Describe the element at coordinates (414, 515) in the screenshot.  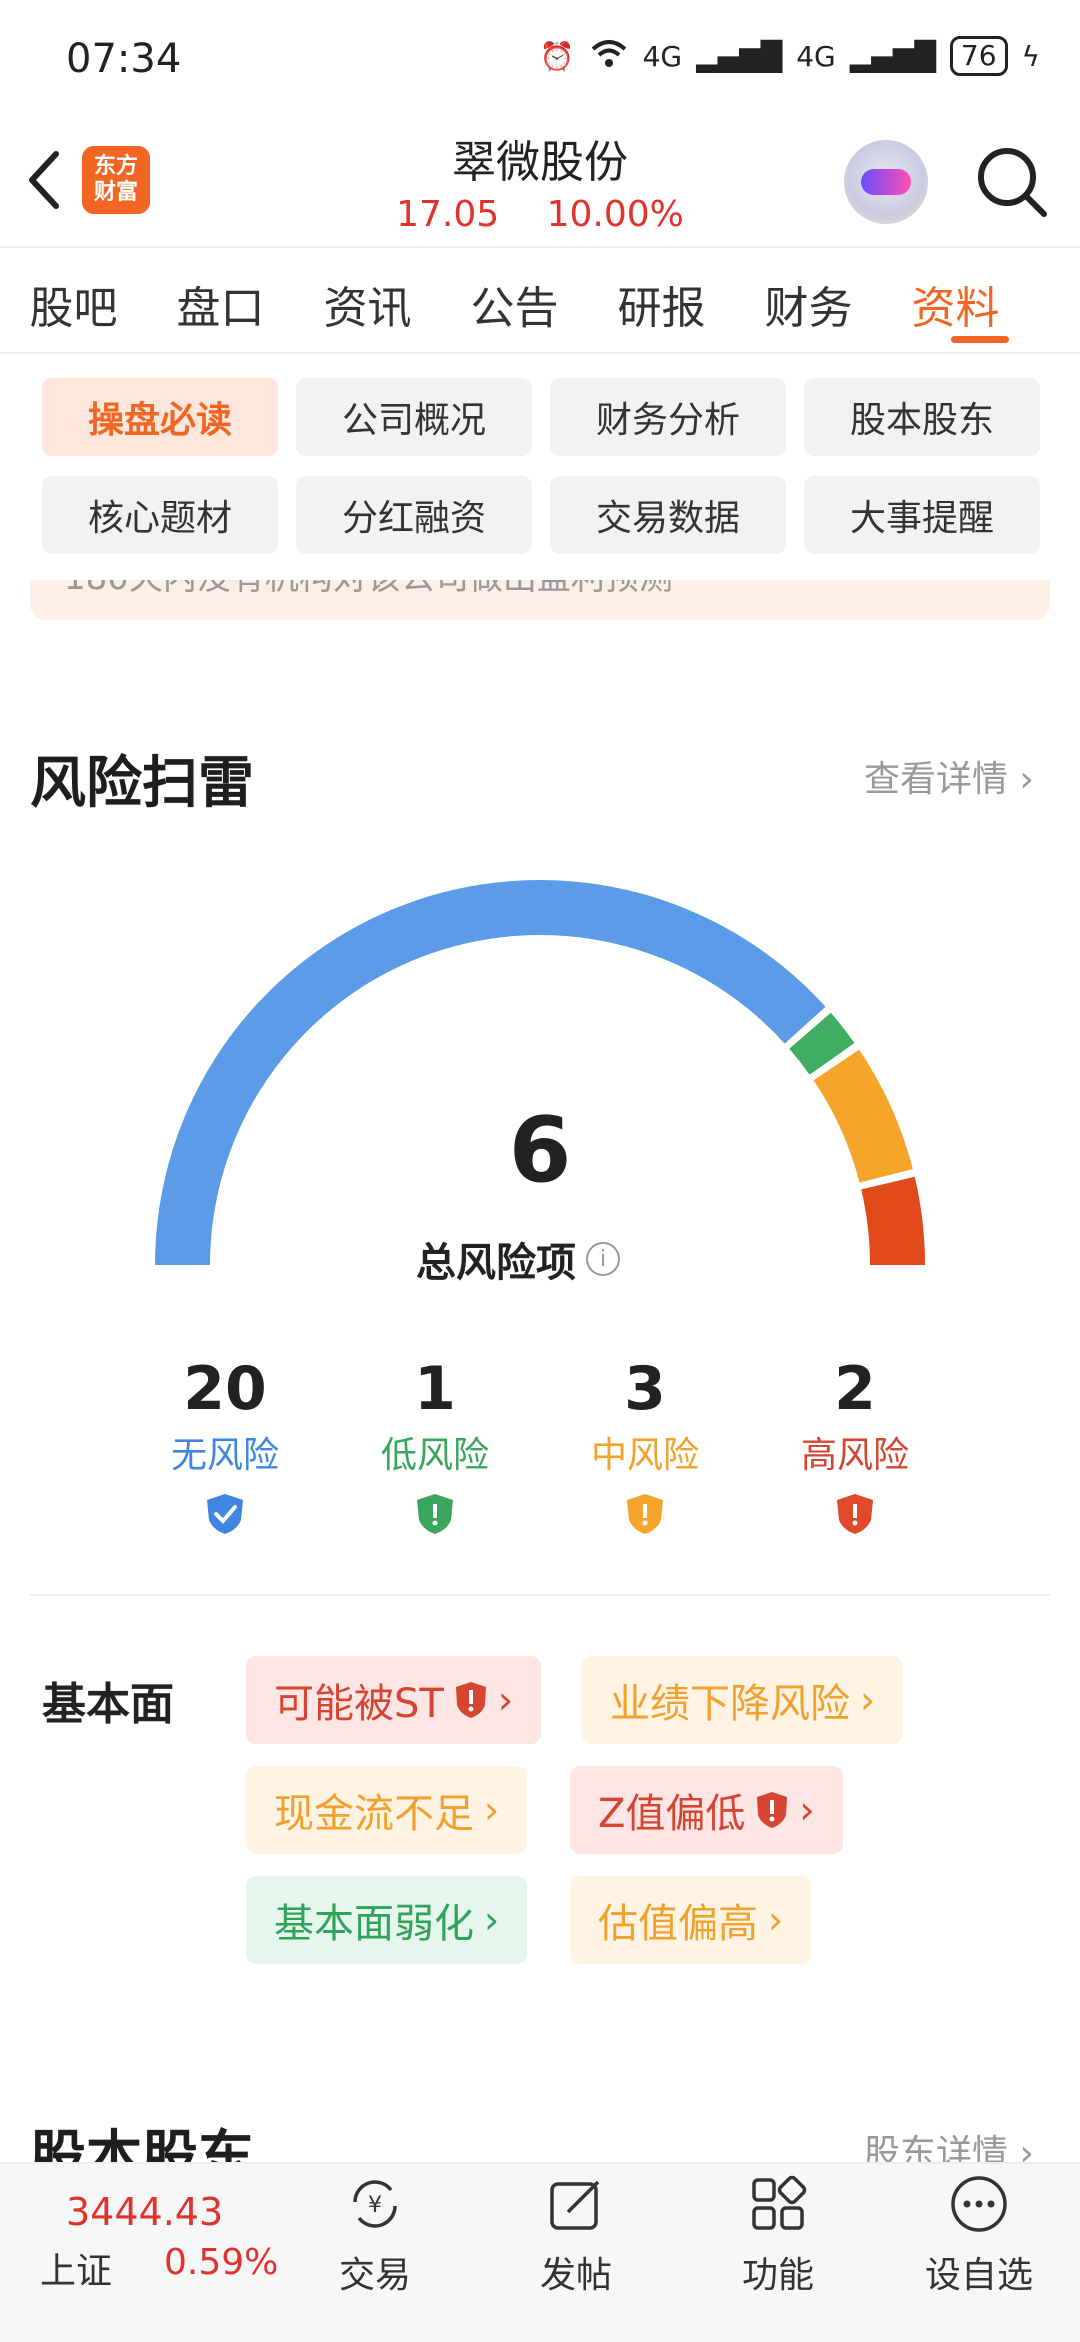
I see `chip-dividend-financing: 分红融资` at that location.